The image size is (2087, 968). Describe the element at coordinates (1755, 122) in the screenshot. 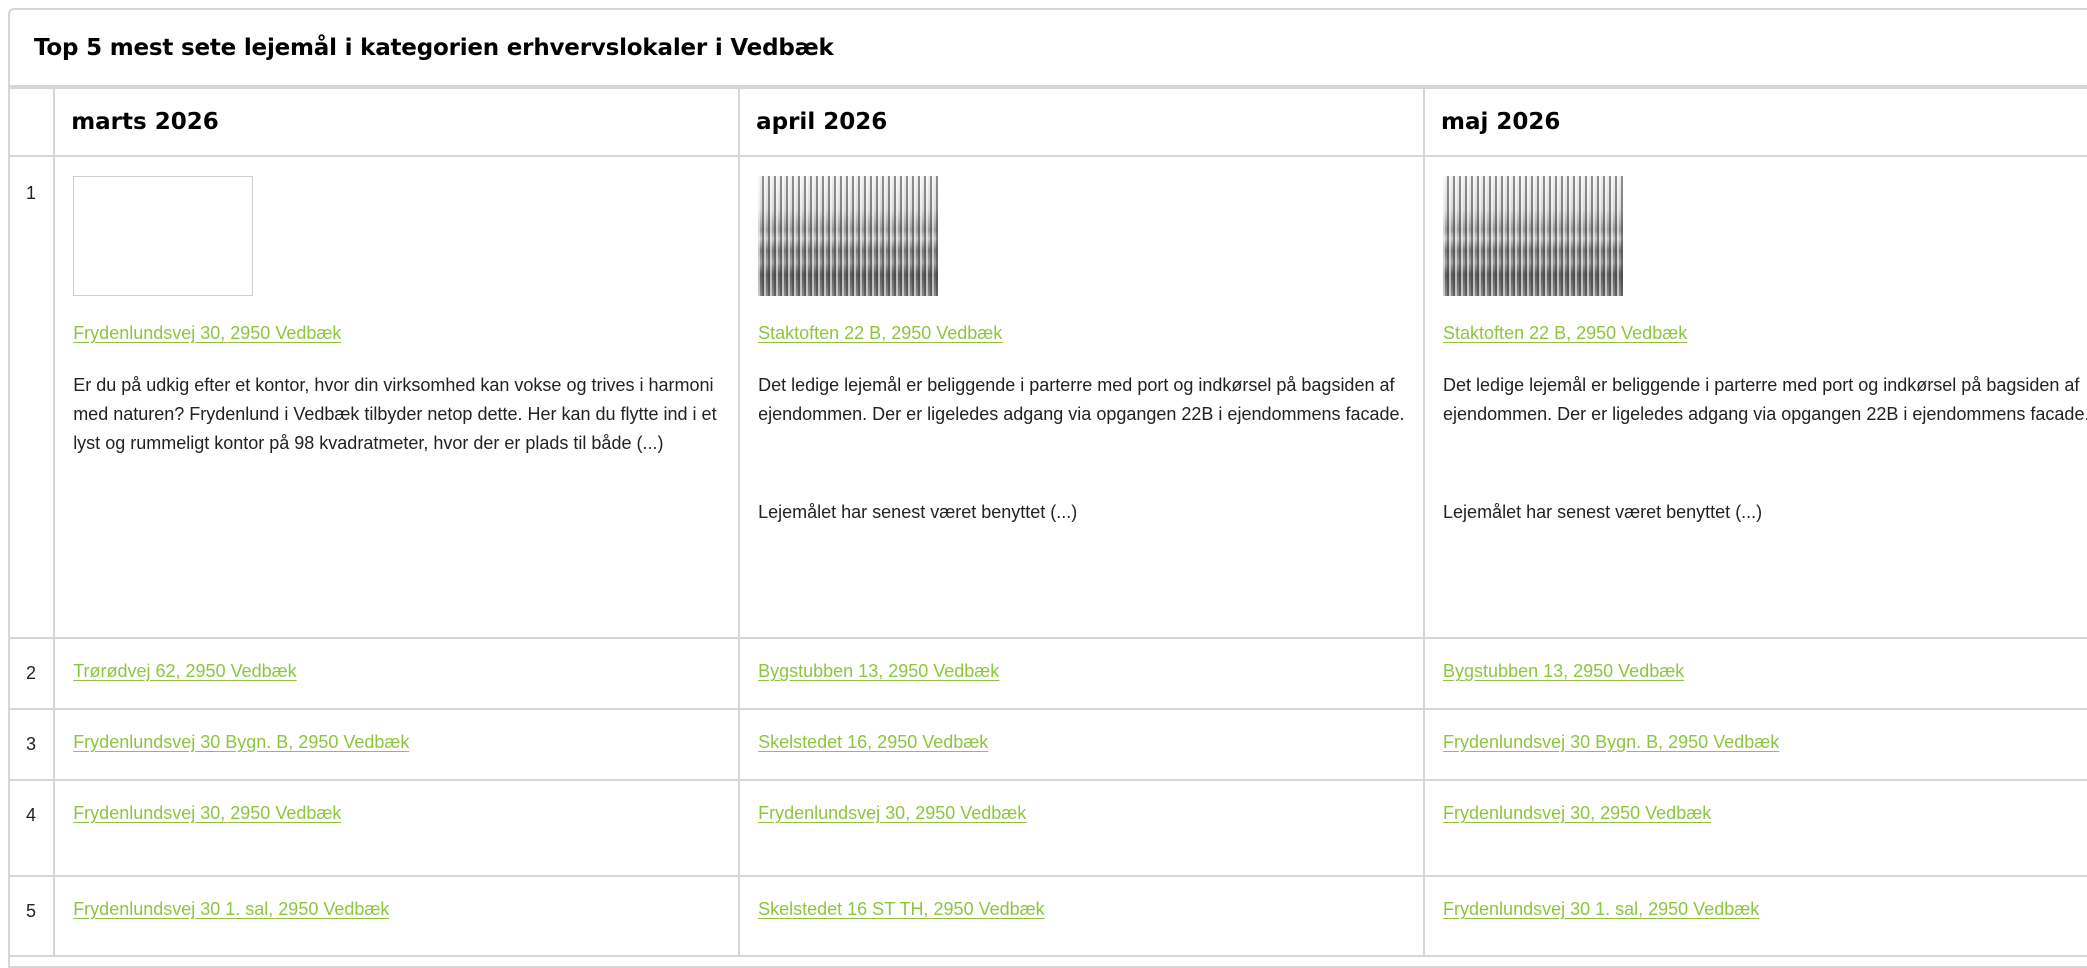

I see `month-header: maj 2026` at that location.